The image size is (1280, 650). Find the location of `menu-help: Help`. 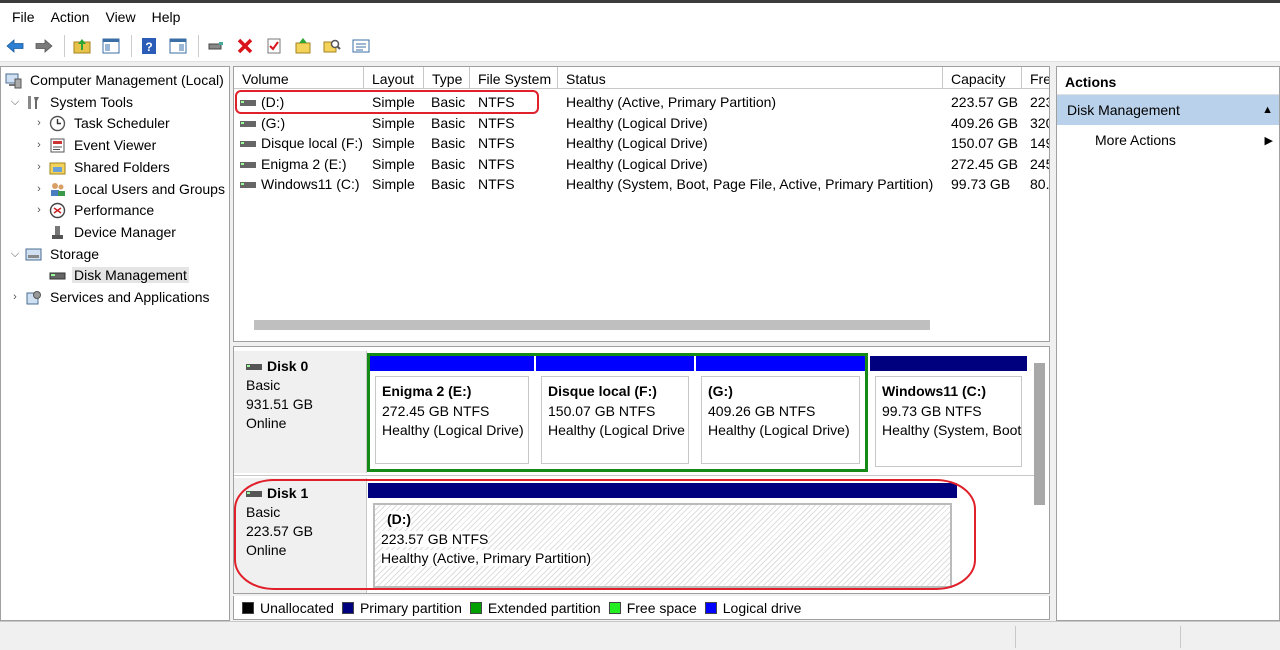

menu-help: Help is located at coordinates (166, 17).